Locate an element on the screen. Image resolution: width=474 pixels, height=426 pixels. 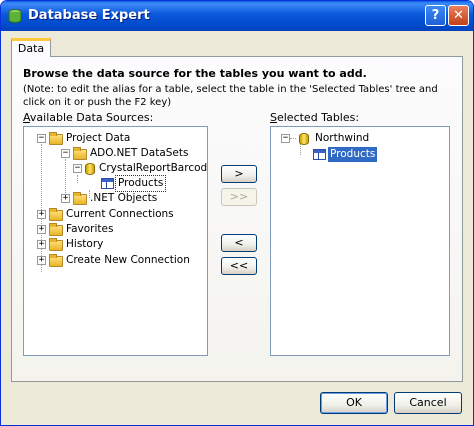
tree-item-label: Create New Connection is located at coordinates (128, 260).